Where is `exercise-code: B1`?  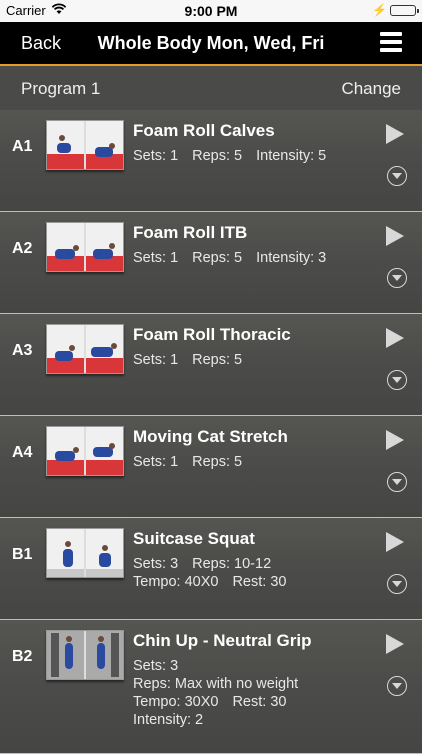 exercise-code: B1 is located at coordinates (22, 554).